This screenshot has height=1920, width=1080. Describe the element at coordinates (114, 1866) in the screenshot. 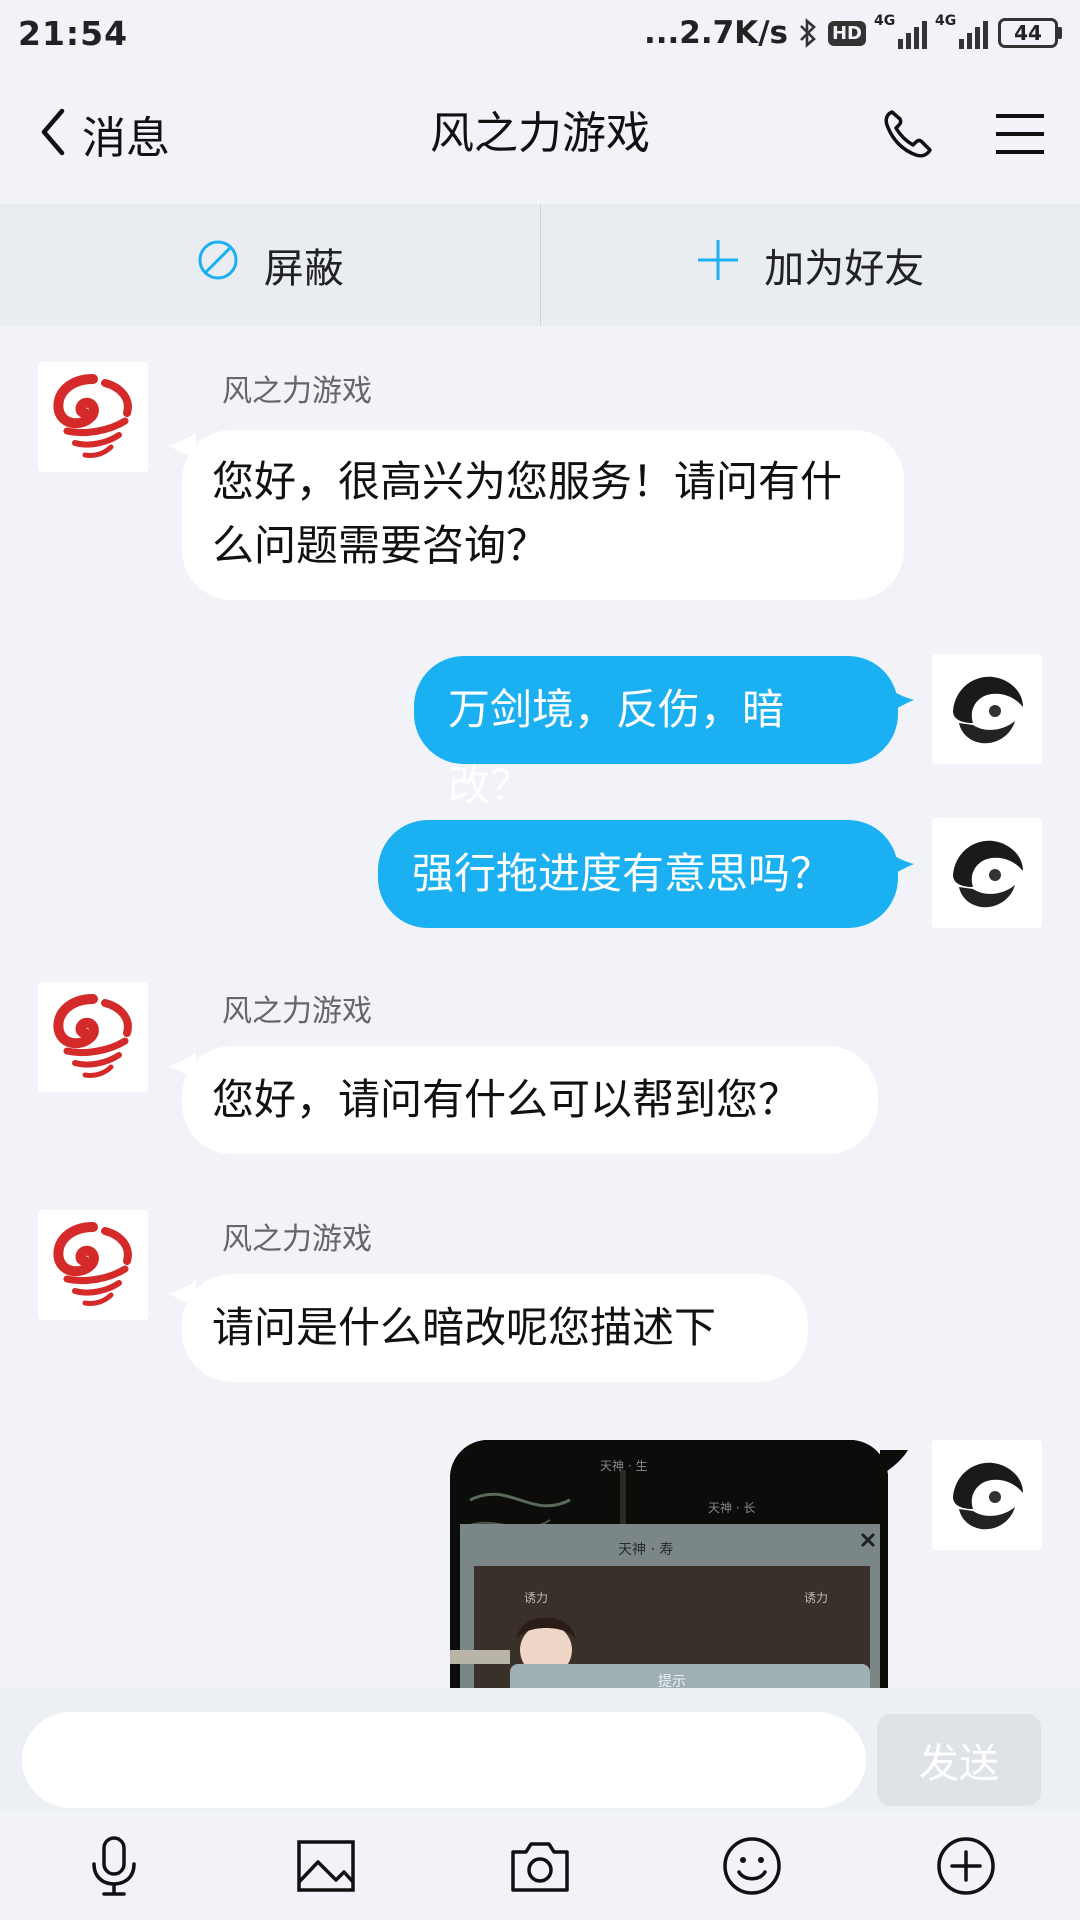

I see `microphone-icon` at that location.